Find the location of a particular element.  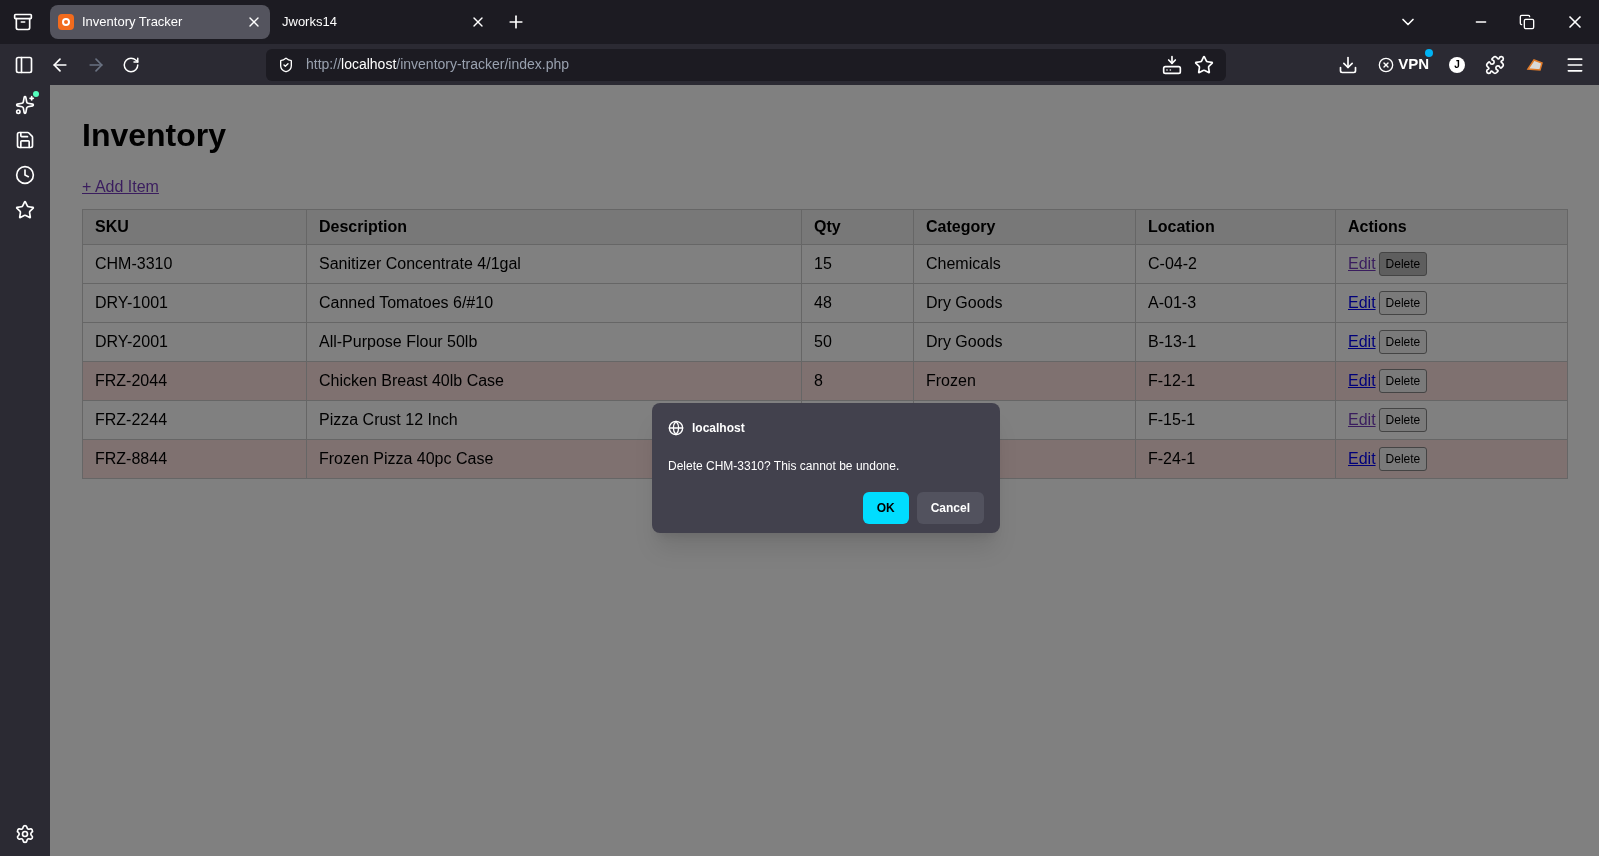

browser-tab: Inventory Tracker is located at coordinates (160, 22).